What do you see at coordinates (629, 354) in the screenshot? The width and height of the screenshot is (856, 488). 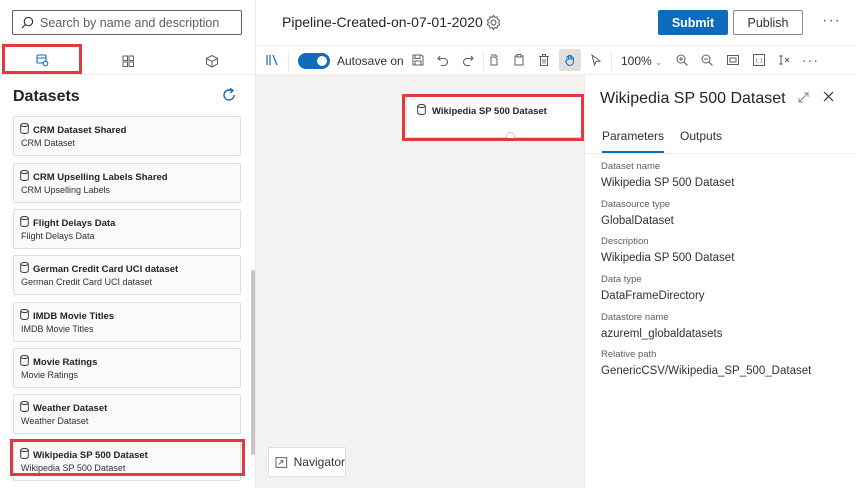 I see `field-label-relative-path: Relative path` at bounding box center [629, 354].